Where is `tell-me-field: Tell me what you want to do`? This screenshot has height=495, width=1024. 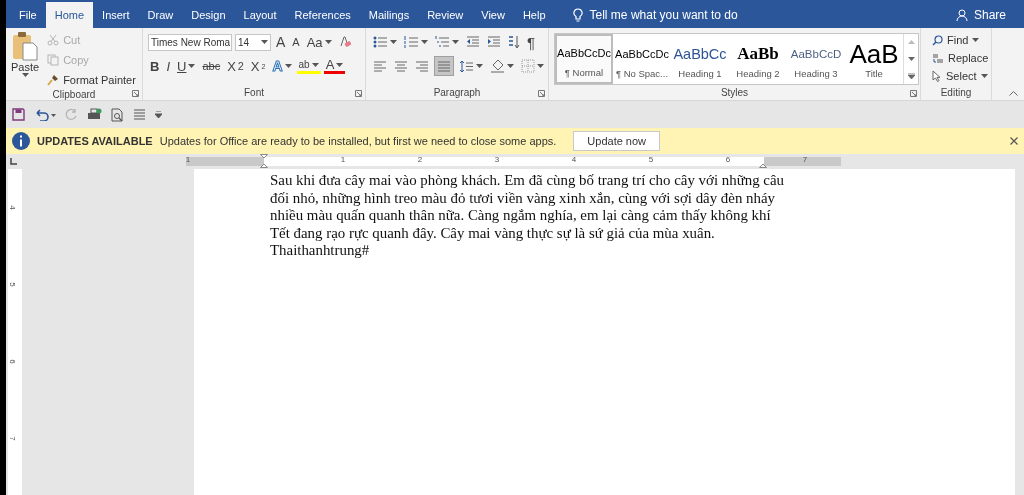
tell-me-field: Tell me what you want to do is located at coordinates (655, 15).